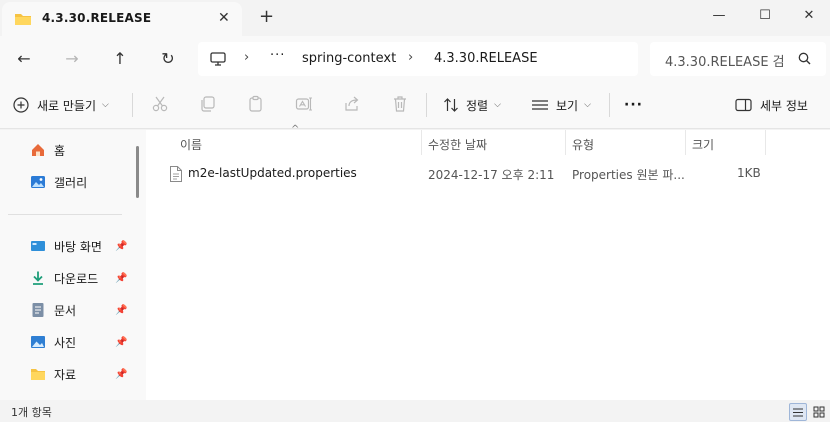 Image resolution: width=830 pixels, height=422 pixels. I want to click on details-pane-icon, so click(743, 105).